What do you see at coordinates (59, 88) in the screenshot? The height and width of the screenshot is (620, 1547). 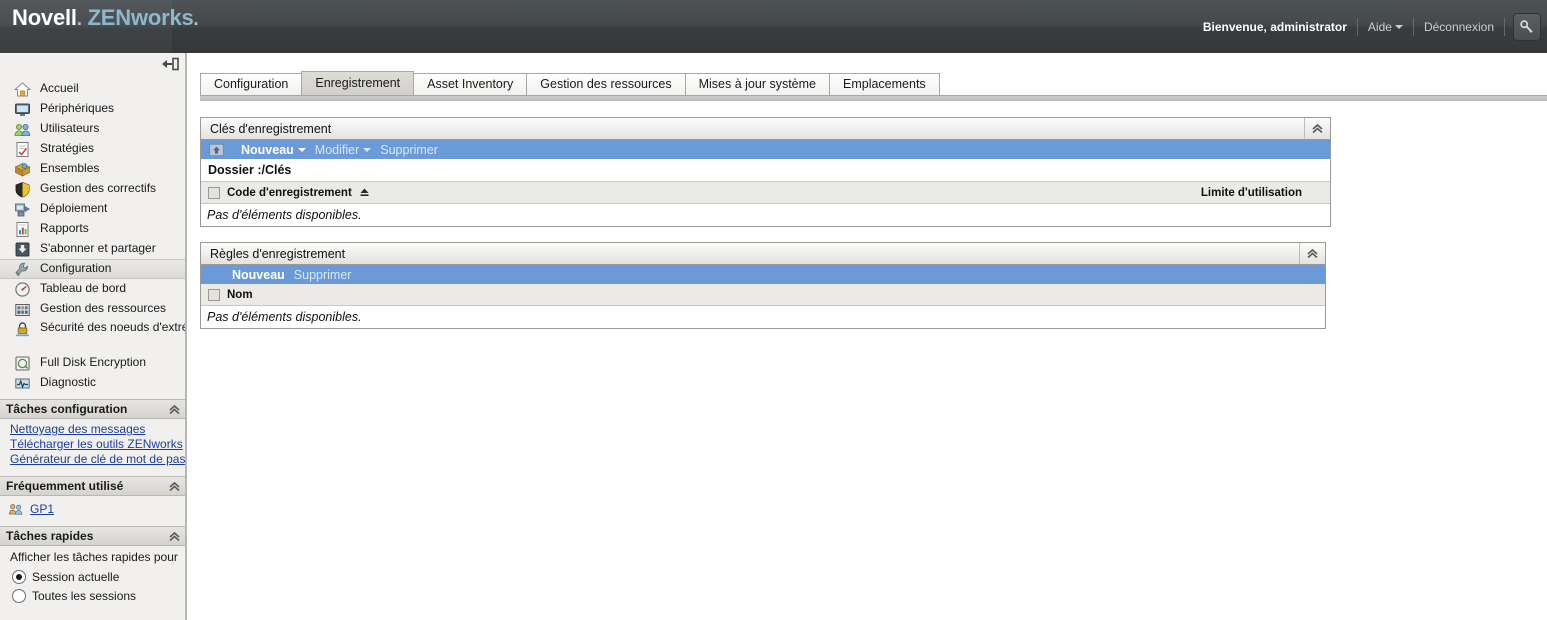 I see `sidebar-item-label: Accueil` at bounding box center [59, 88].